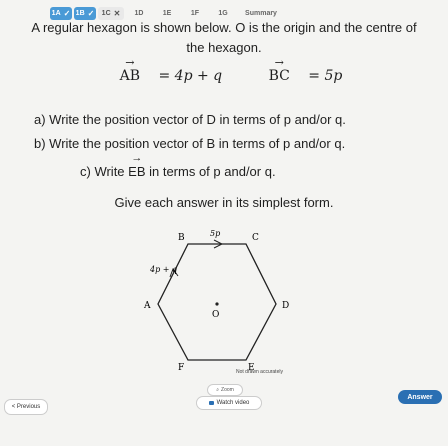 This screenshot has width=448, height=446. What do you see at coordinates (164, 76) in the screenshot?
I see `equation-ab: AB = 4p + q` at bounding box center [164, 76].